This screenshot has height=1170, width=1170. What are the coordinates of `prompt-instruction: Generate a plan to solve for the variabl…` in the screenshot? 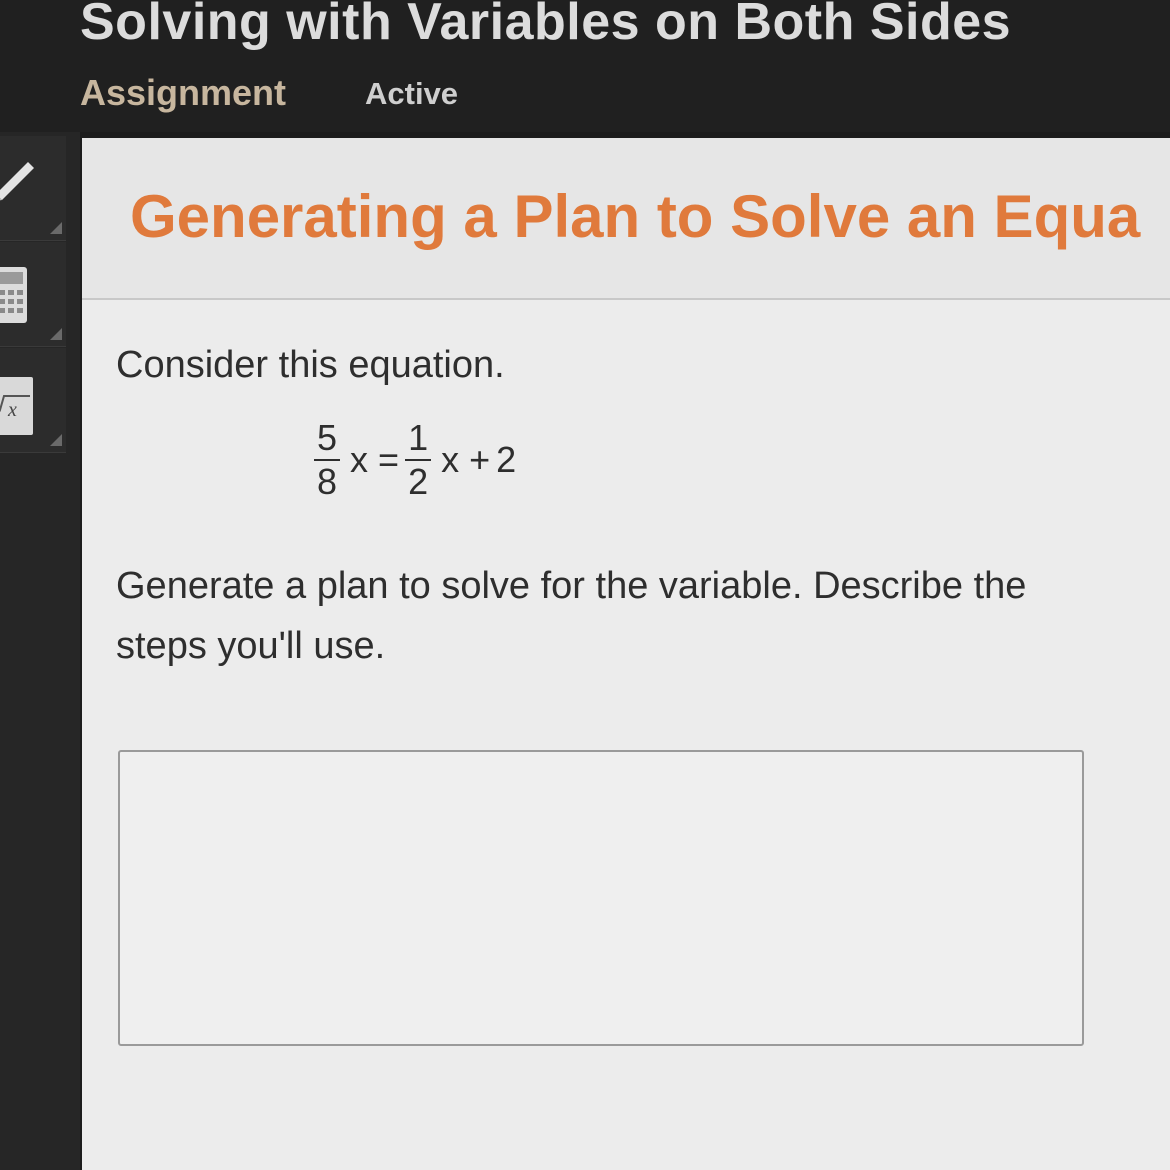 It's located at (571, 616).